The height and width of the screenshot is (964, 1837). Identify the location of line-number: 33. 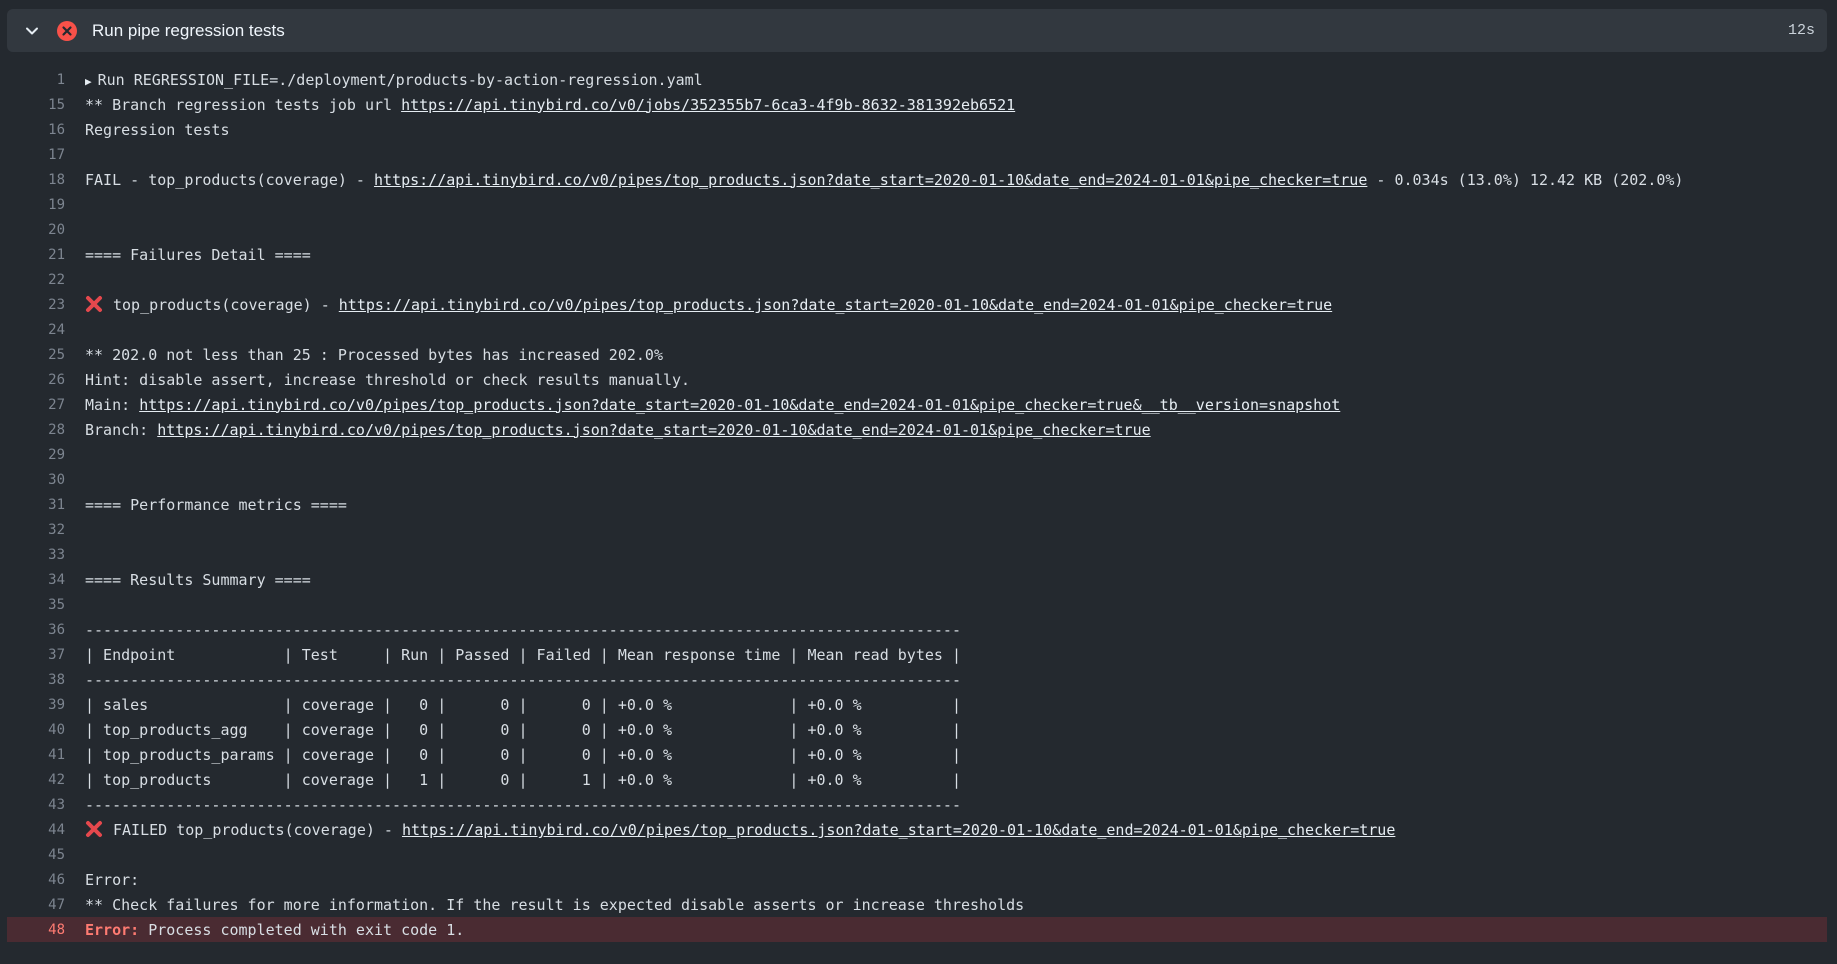
(36, 555).